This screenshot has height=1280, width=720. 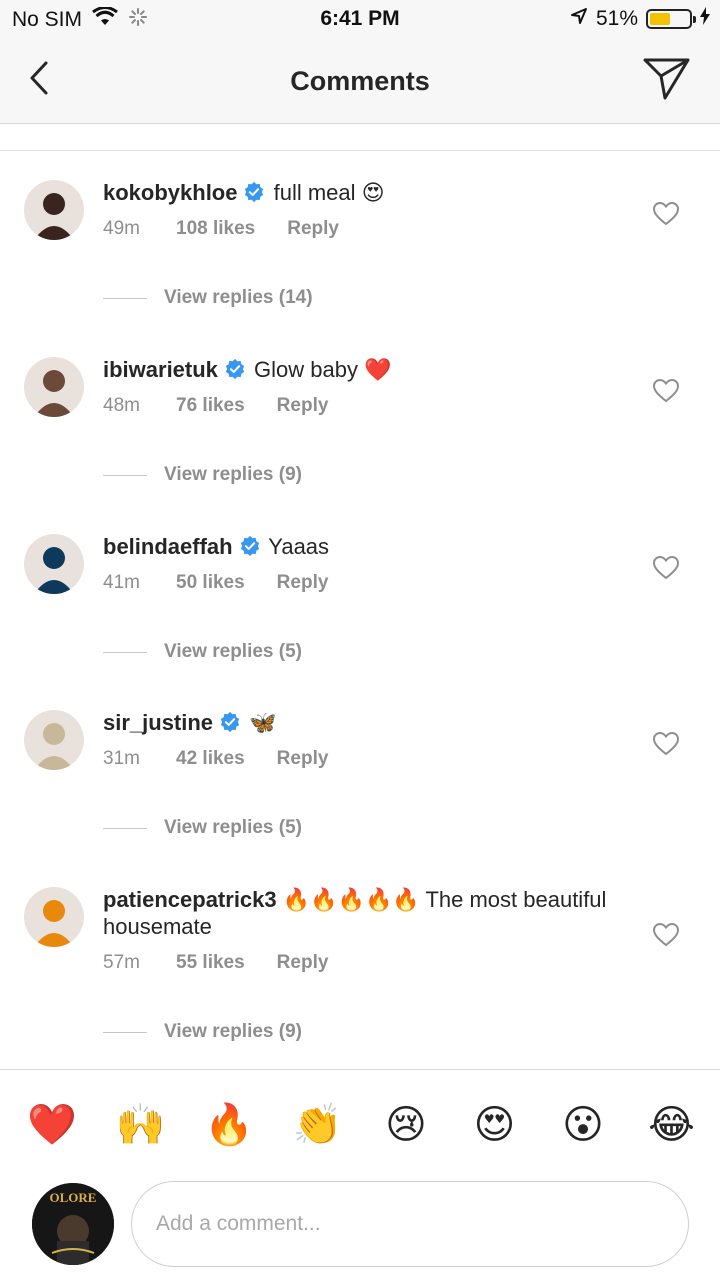 I want to click on comment-username: kokobykhloe, so click(x=170, y=192).